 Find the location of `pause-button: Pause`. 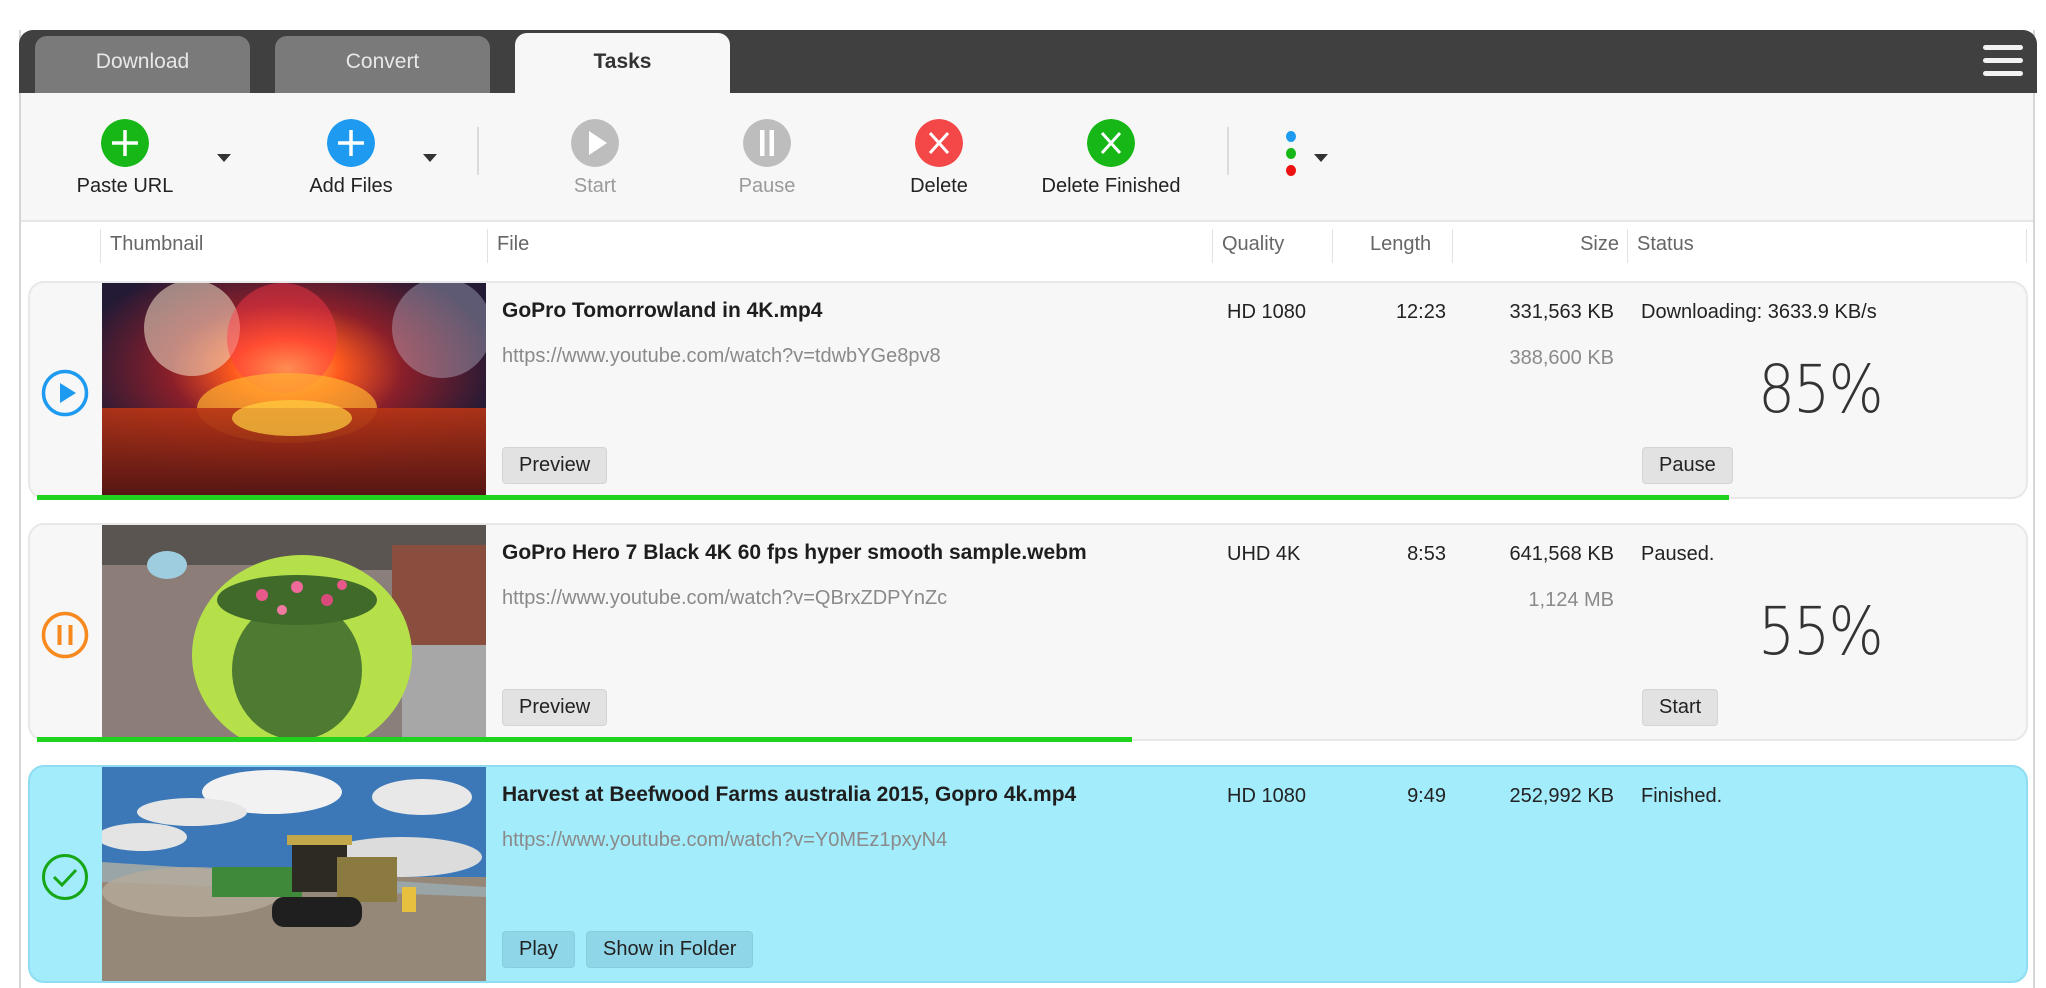

pause-button: Pause is located at coordinates (767, 157).